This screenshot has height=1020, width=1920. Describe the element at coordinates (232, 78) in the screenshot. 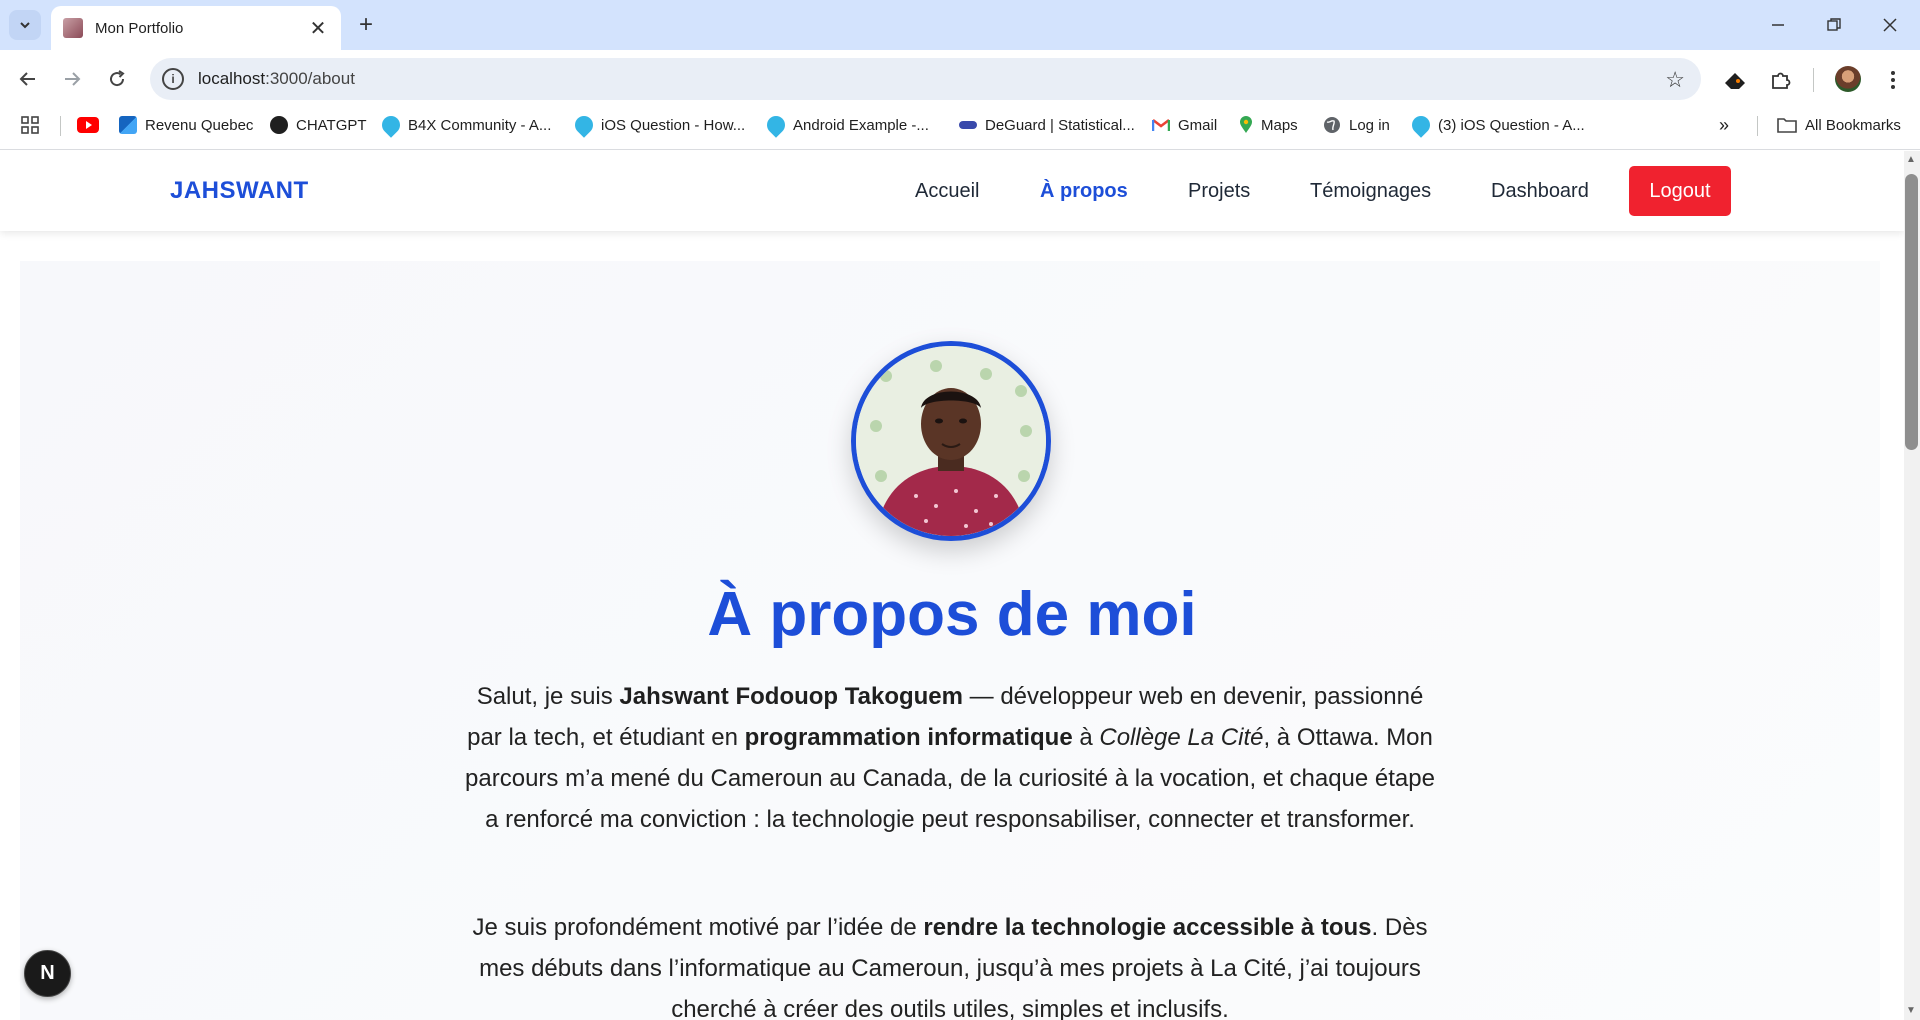

I see `url-host: localhost` at that location.